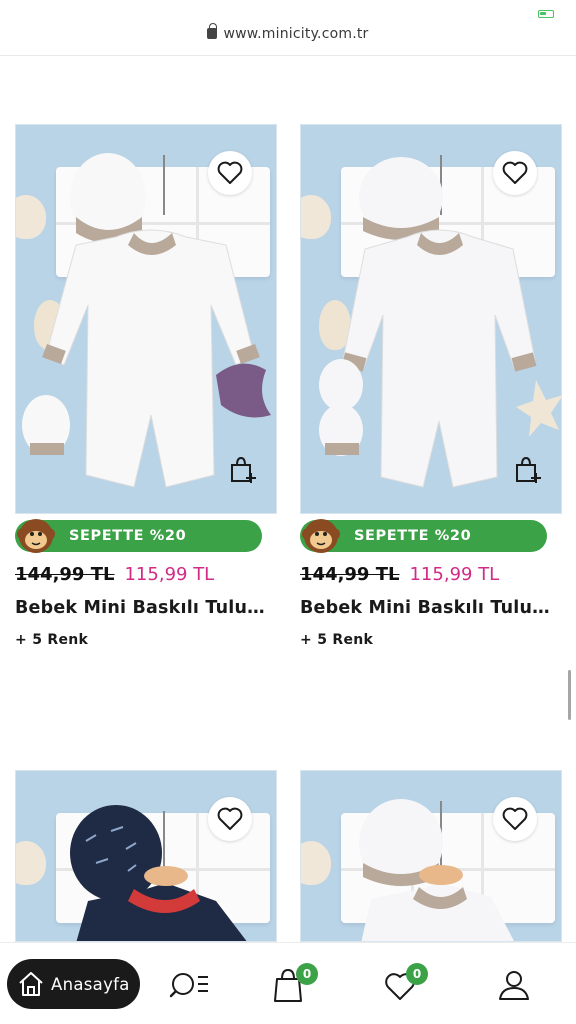 The image size is (576, 1024). I want to click on cart-count-badge: 0, so click(307, 974).